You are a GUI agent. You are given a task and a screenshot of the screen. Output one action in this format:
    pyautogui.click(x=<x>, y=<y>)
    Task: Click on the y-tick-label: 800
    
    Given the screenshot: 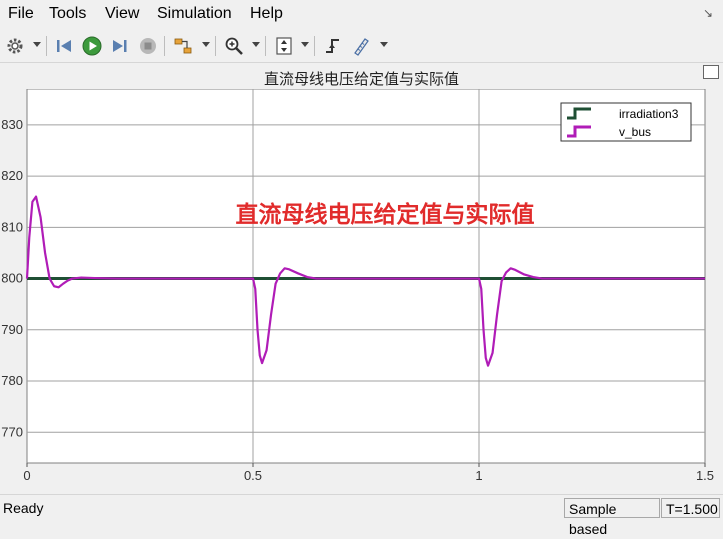 What is the action you would take?
    pyautogui.click(x=12, y=278)
    